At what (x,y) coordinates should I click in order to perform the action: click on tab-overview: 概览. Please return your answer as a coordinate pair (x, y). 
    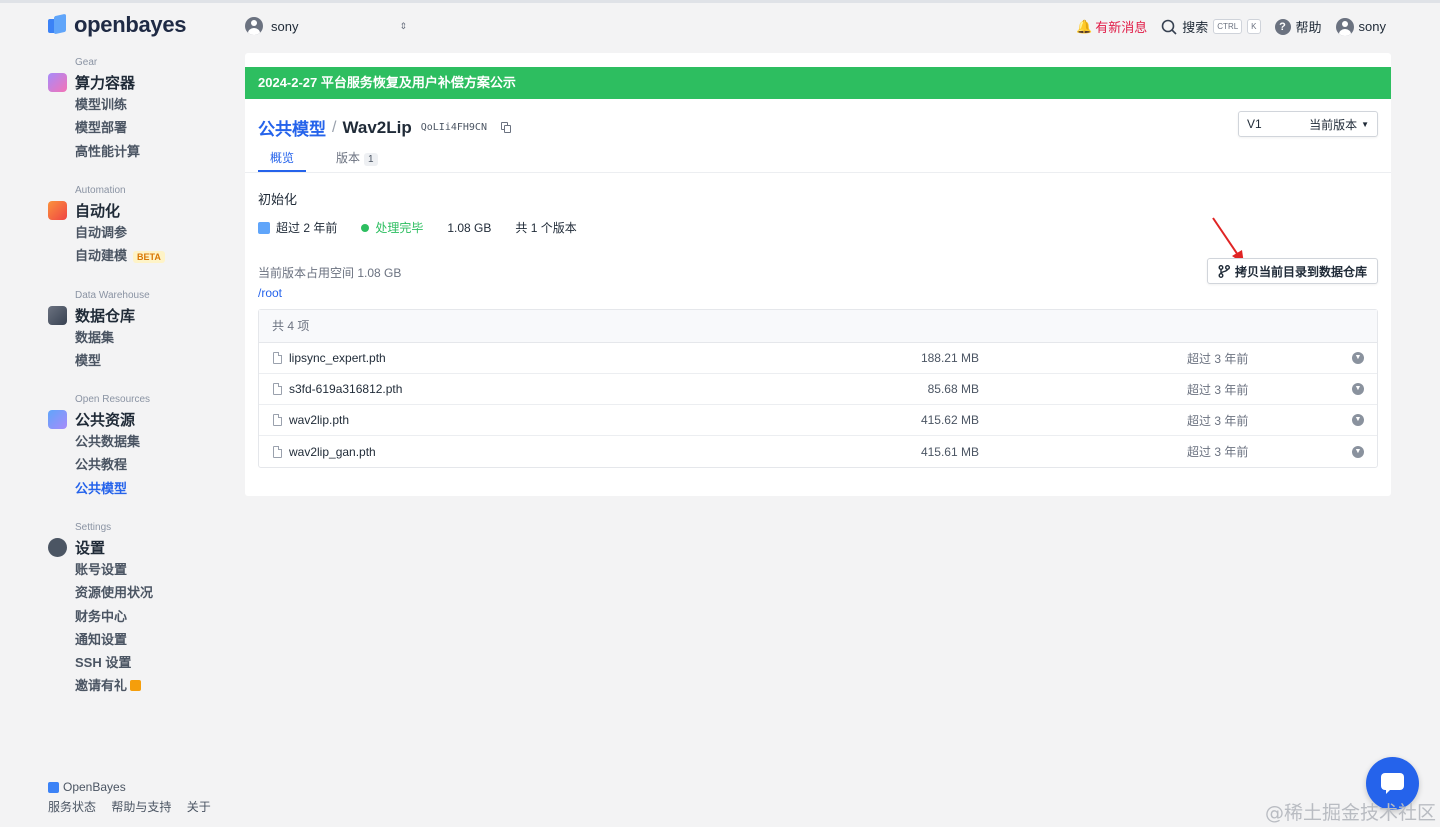
    Looking at the image, I should click on (282, 158).